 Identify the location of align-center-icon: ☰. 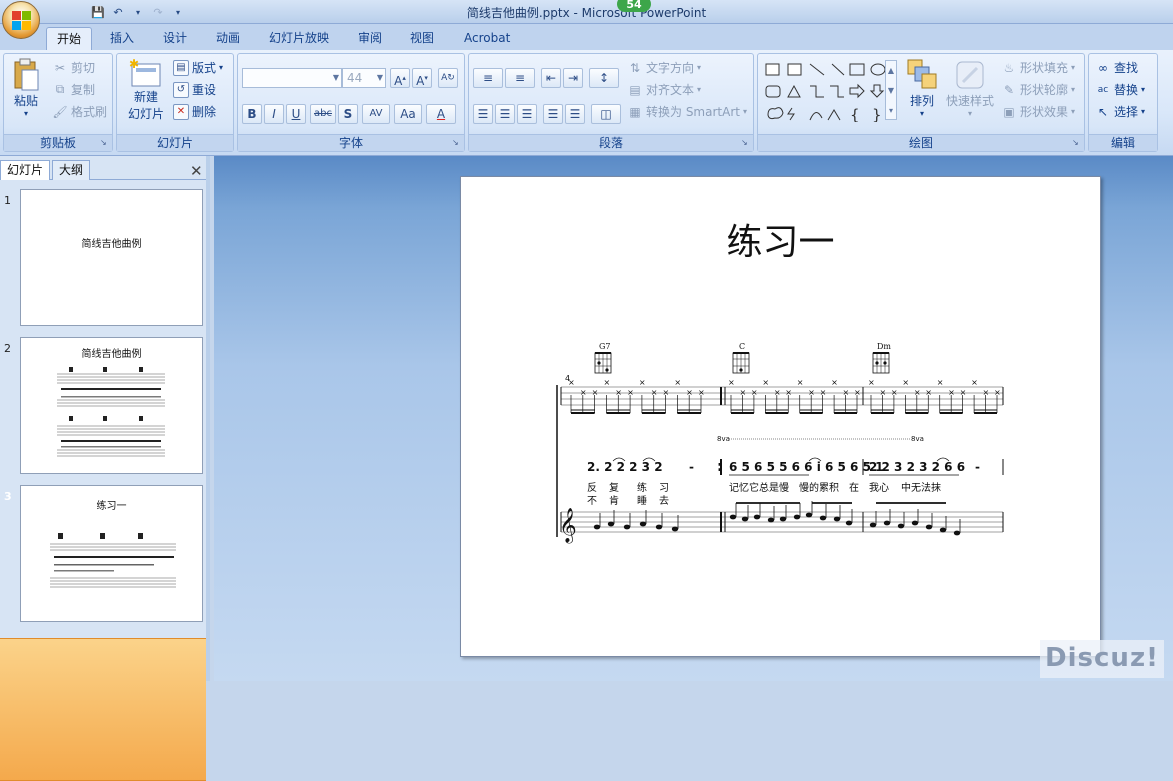
(505, 114).